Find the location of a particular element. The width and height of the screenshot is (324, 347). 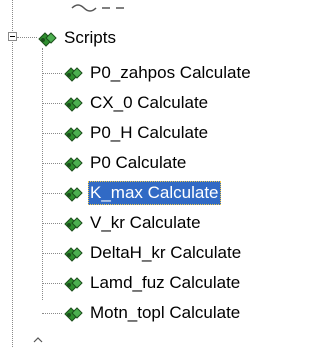

tree-item-label: Motn_topl Calculate is located at coordinates (165, 312).